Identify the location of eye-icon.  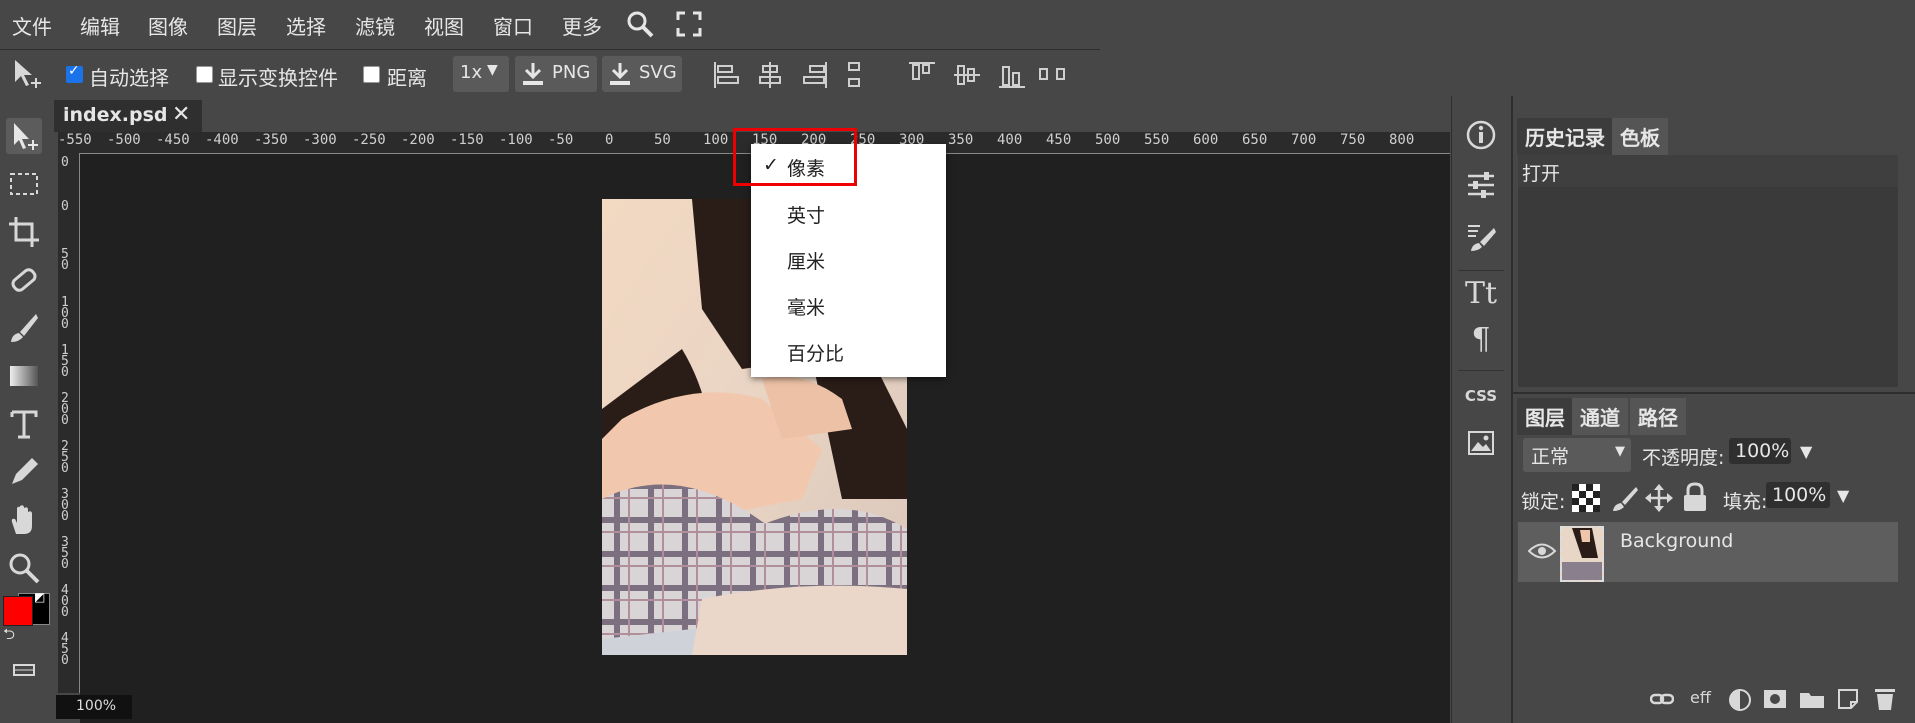
(1542, 551).